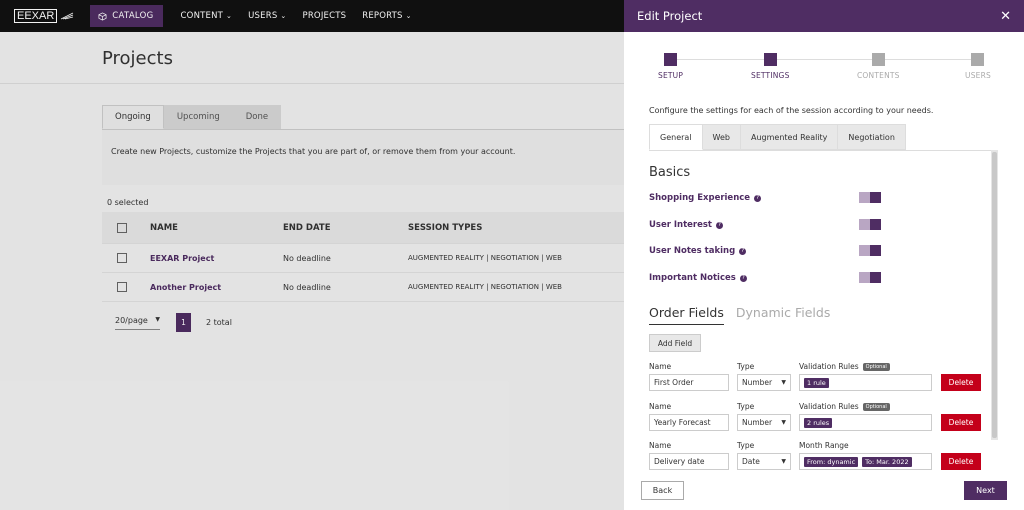 The image size is (1024, 510). Describe the element at coordinates (671, 75) in the screenshot. I see `step-label: SETUP` at that location.